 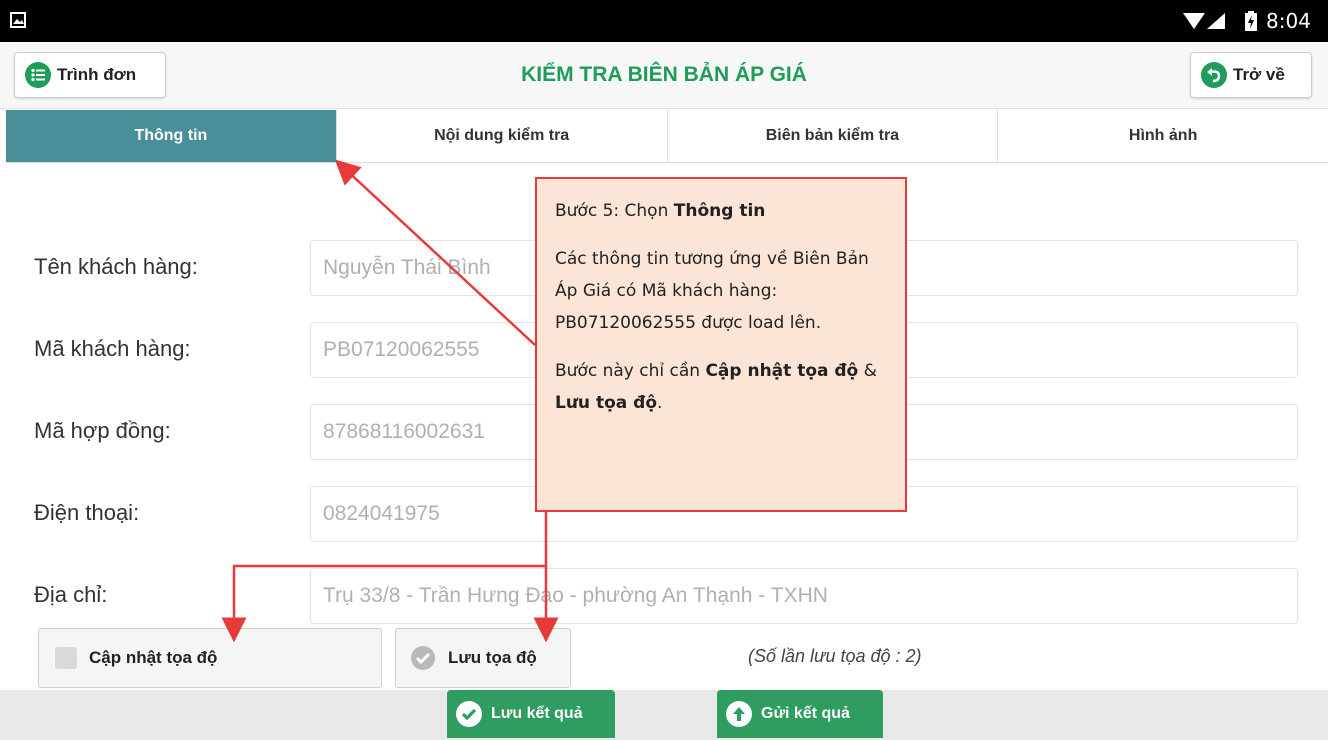 What do you see at coordinates (867, 371) in the screenshot?
I see `callout-note-mid: &` at bounding box center [867, 371].